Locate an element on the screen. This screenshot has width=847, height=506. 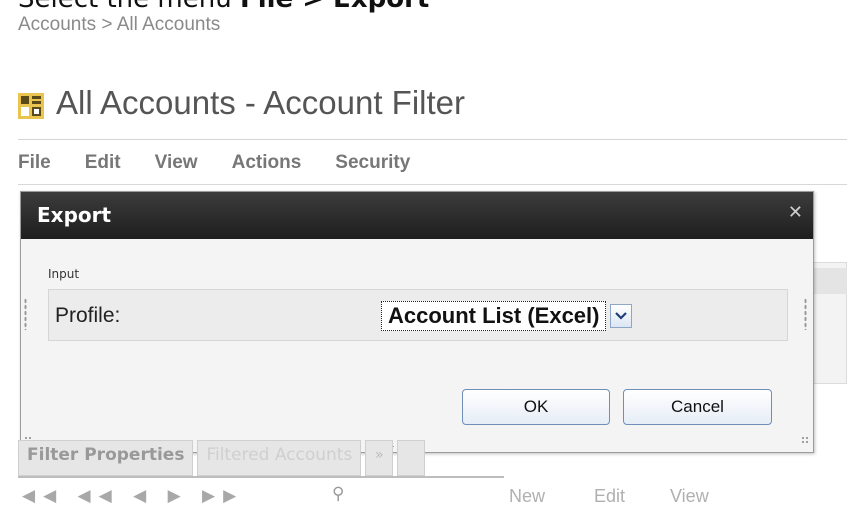
tab-divider is located at coordinates (261, 477).